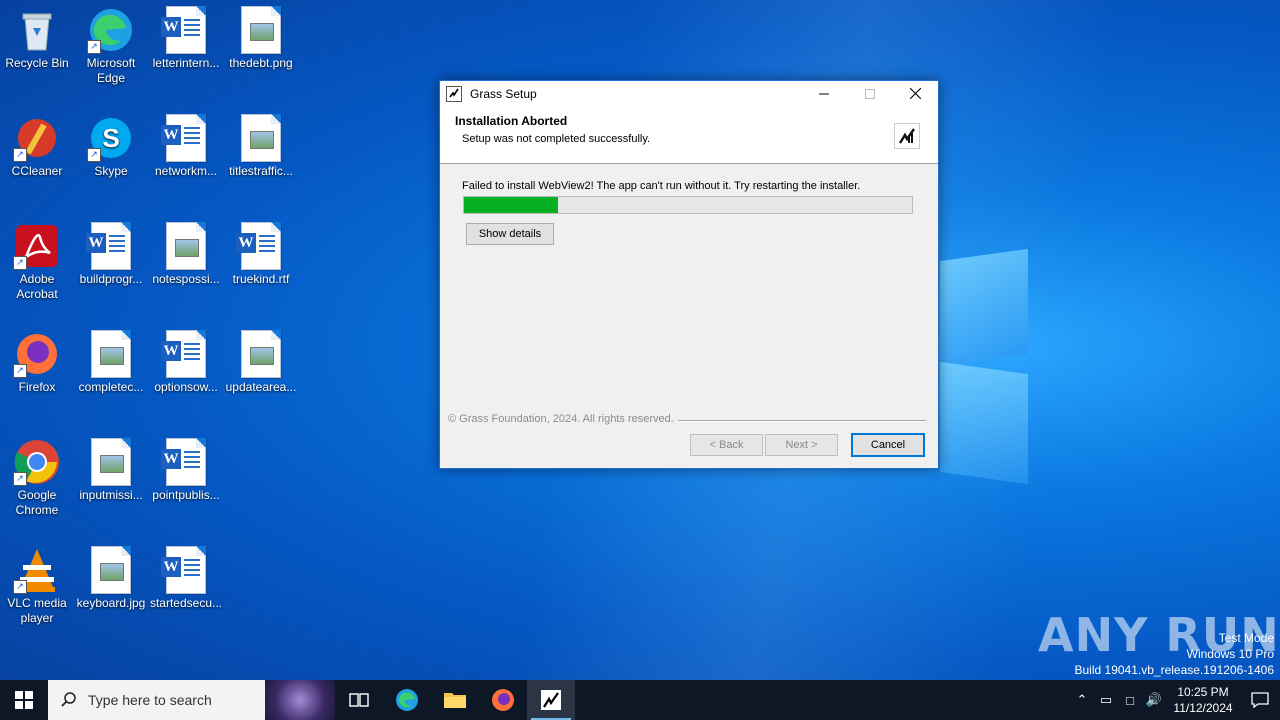 This screenshot has width=1280, height=720. I want to click on minimize-button, so click(823, 93).